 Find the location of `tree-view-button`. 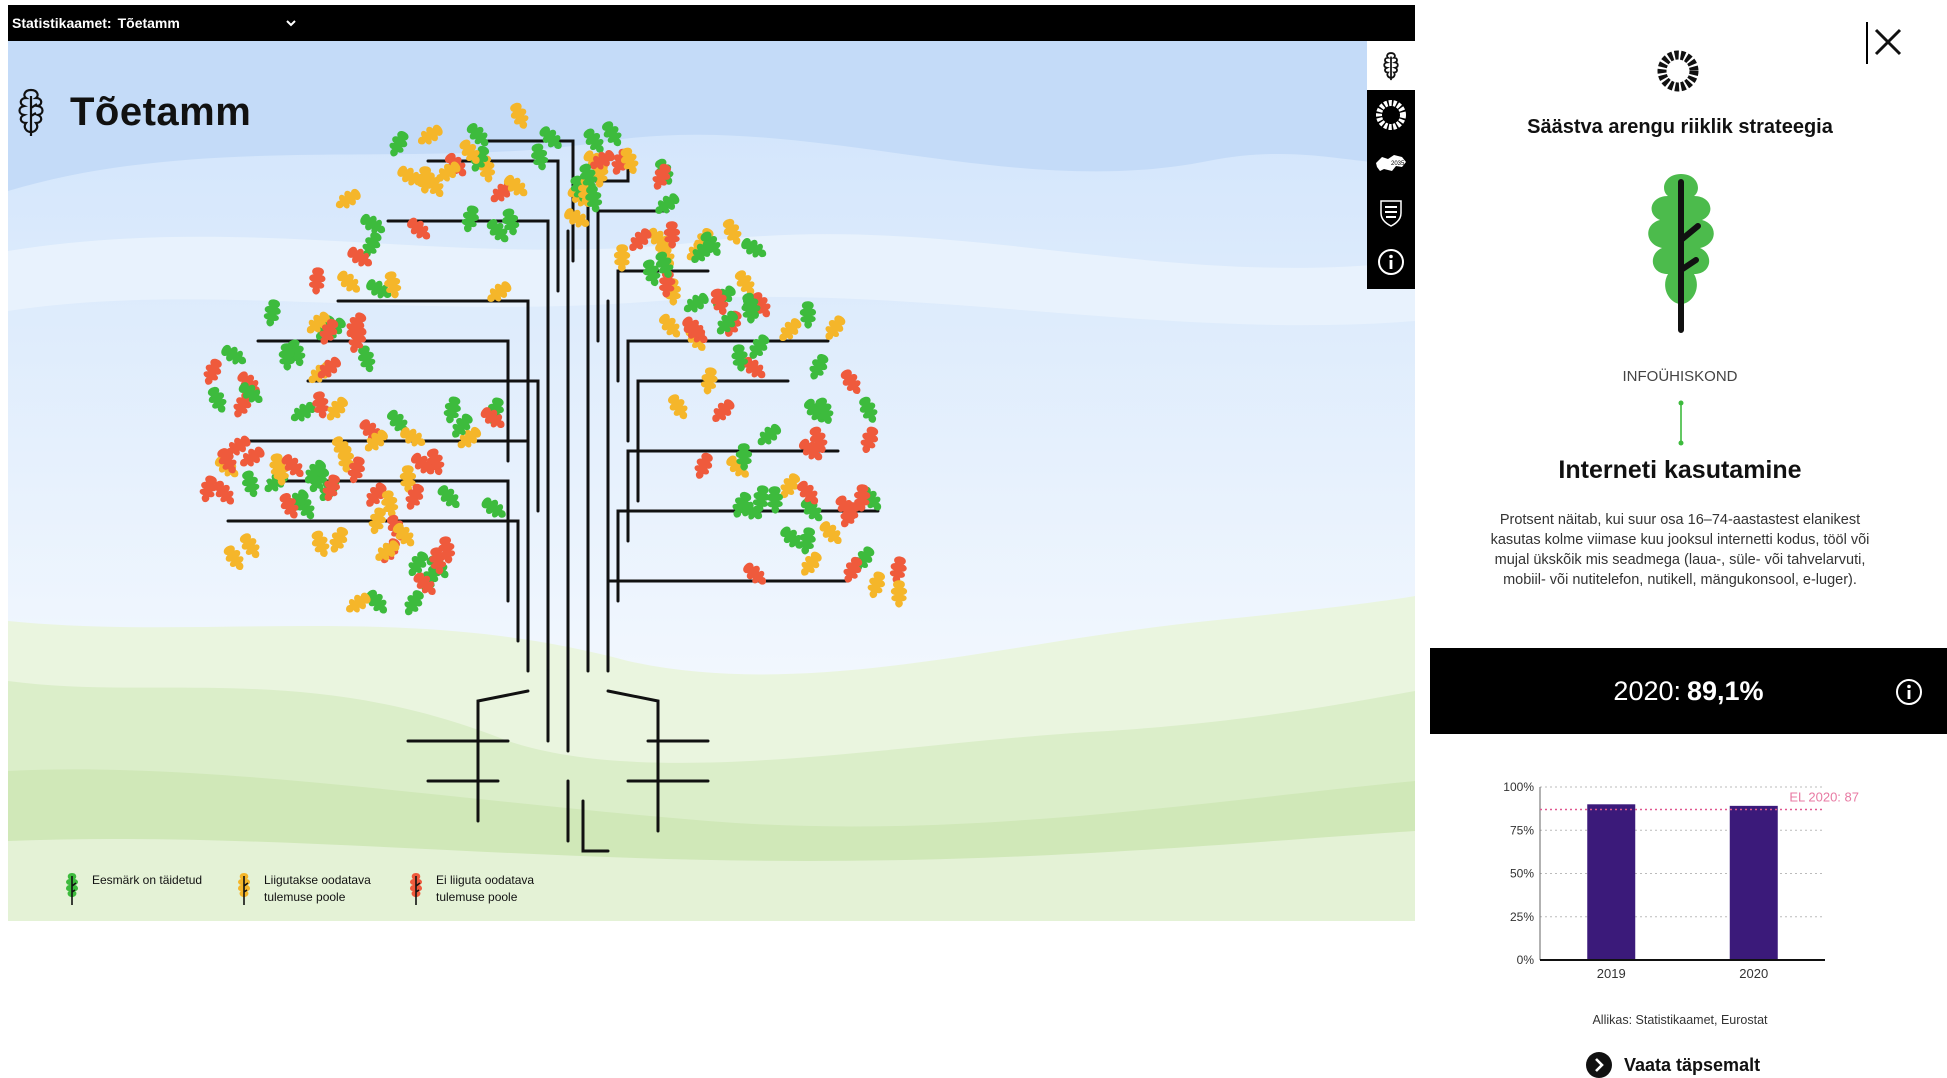

tree-view-button is located at coordinates (1391, 65).